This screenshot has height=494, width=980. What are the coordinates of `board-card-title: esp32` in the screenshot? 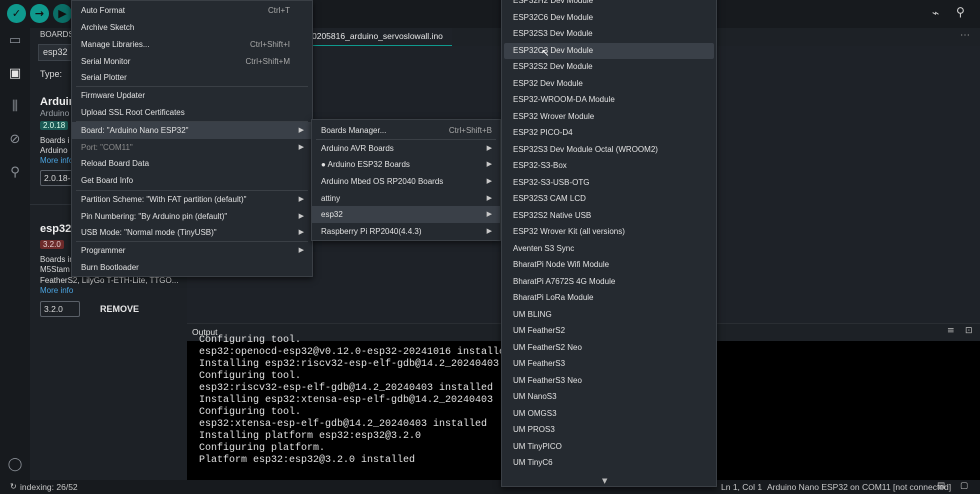 It's located at (56, 229).